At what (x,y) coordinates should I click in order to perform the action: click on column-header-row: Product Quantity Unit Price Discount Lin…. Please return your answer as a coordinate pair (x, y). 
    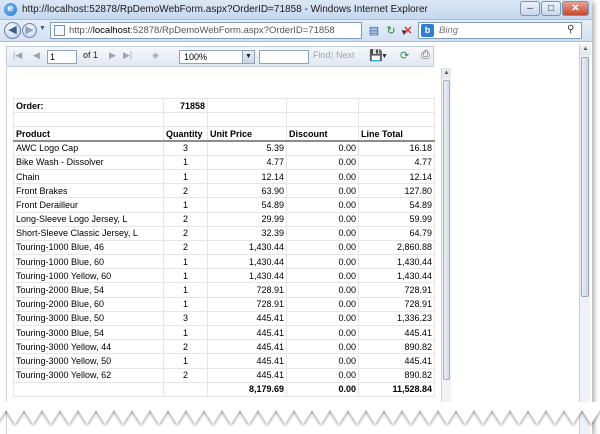
    Looking at the image, I should click on (224, 134).